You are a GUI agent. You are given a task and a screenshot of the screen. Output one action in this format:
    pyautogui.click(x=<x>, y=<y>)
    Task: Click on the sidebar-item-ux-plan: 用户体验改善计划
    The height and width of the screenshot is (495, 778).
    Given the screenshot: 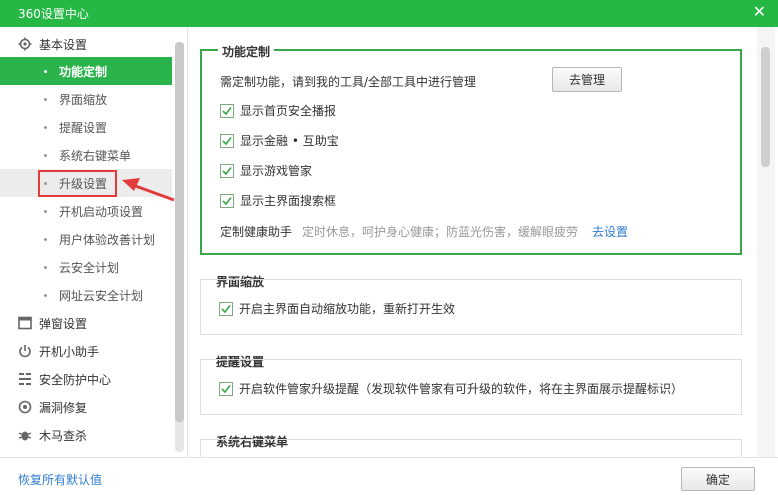 What is the action you would take?
    pyautogui.click(x=86, y=239)
    